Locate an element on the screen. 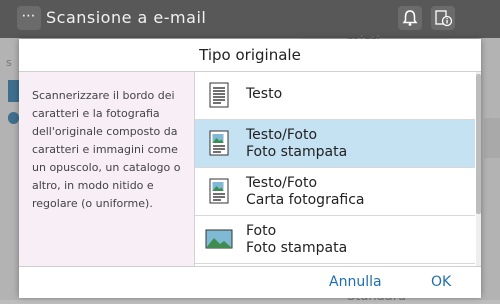 This screenshot has width=500, height=304. menu-button: ⋯ is located at coordinates (29, 18).